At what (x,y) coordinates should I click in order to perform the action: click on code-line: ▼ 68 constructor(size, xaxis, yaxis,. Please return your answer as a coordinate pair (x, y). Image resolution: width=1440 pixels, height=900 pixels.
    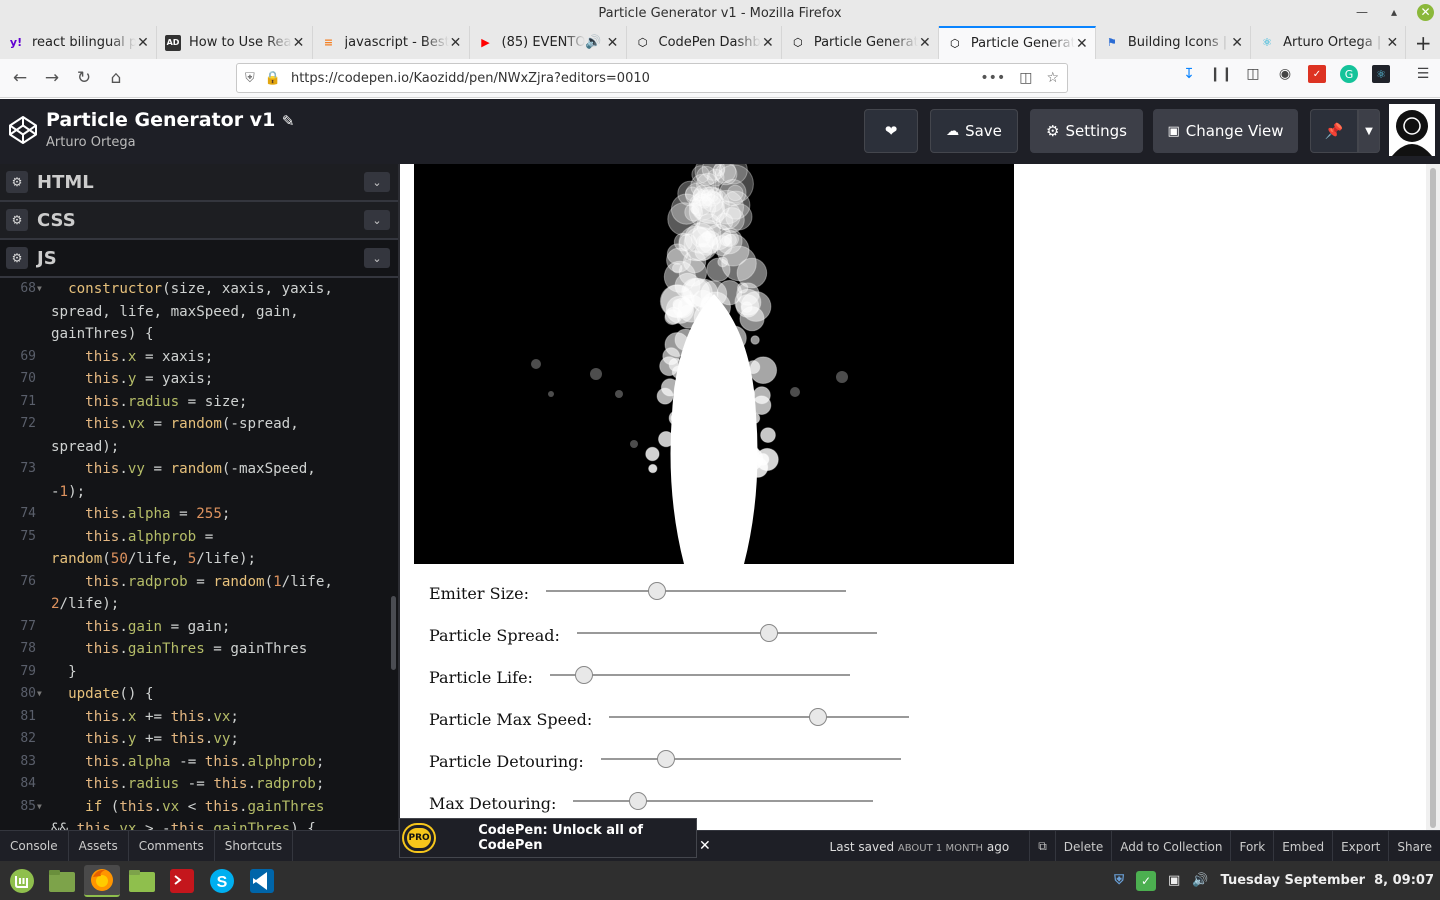
    Looking at the image, I should click on (199, 289).